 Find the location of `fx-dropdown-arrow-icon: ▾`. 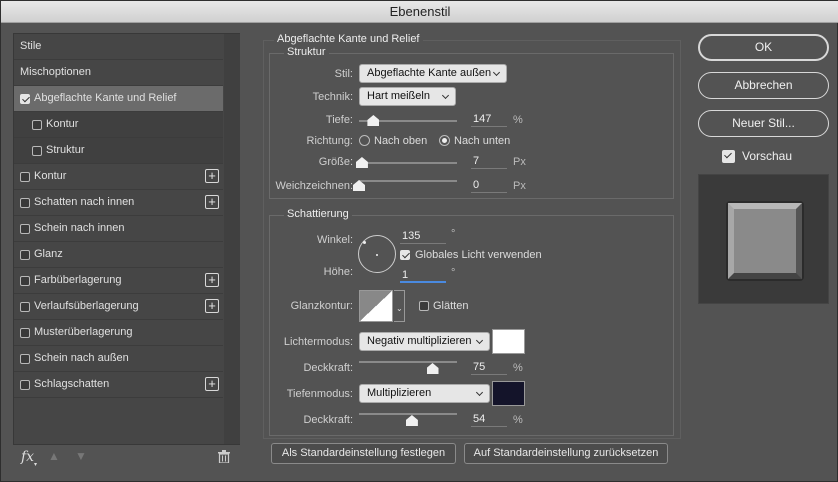

fx-dropdown-arrow-icon: ▾ is located at coordinates (36, 465).